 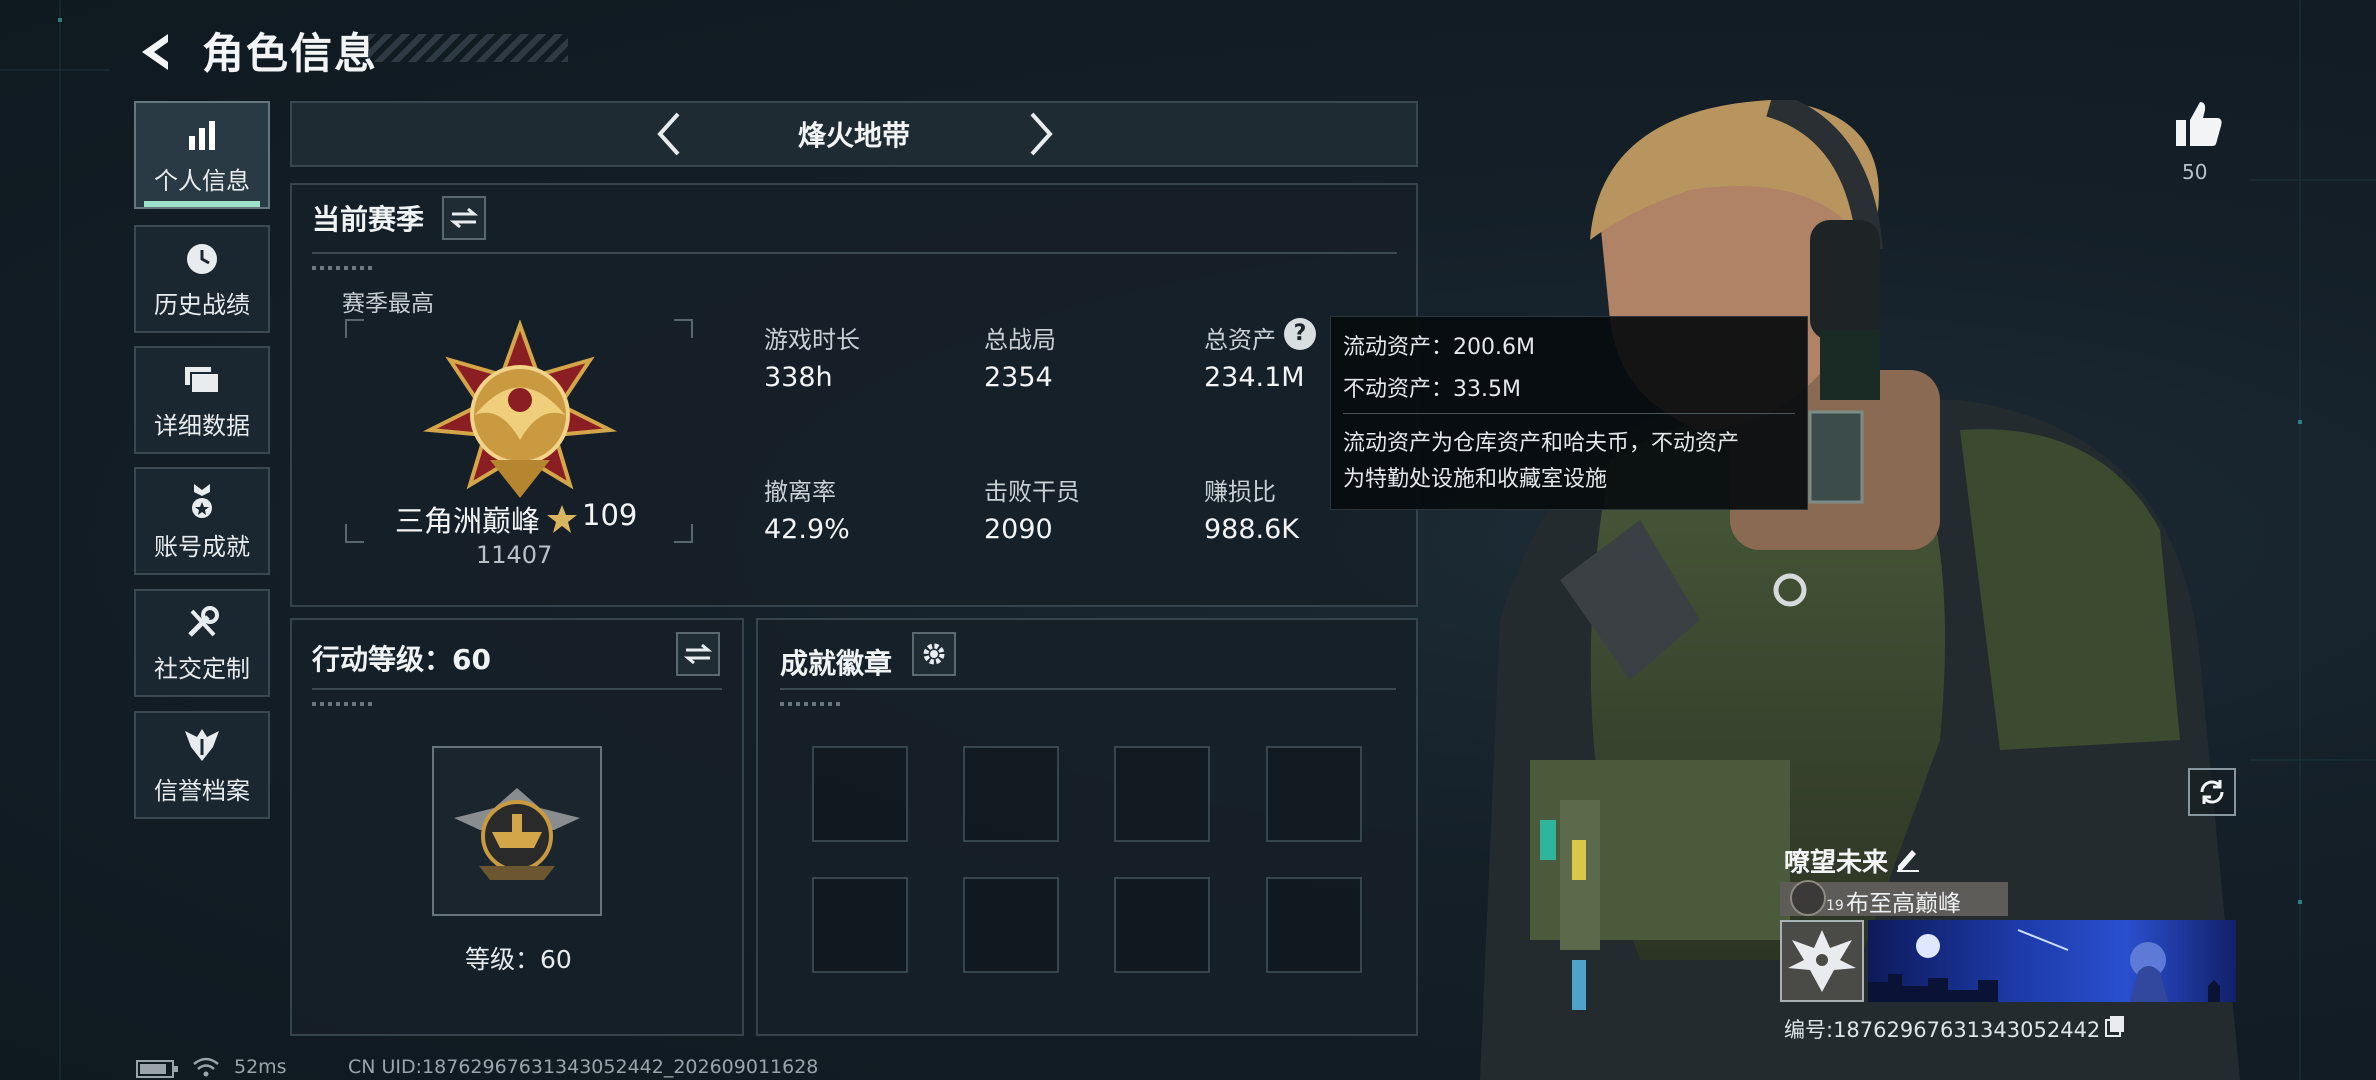 I want to click on season-title: 当前赛季, so click(x=368, y=219).